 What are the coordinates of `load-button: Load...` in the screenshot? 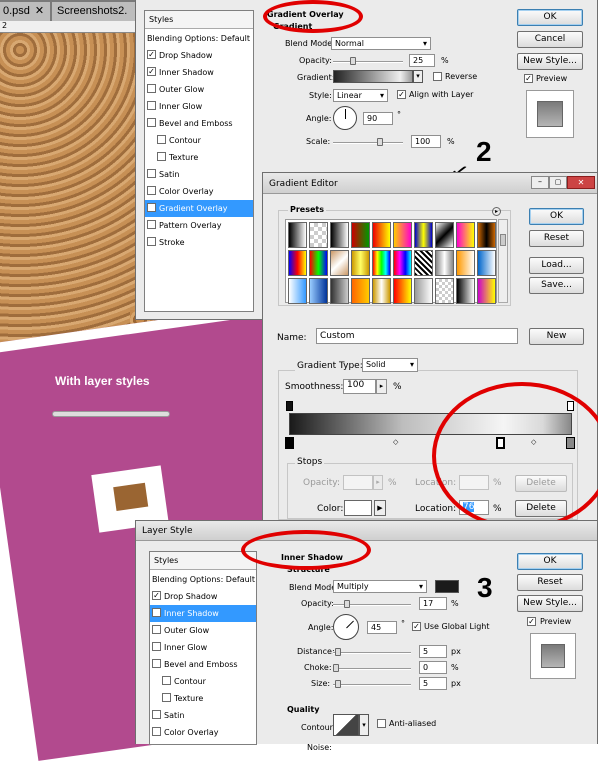 It's located at (556, 265).